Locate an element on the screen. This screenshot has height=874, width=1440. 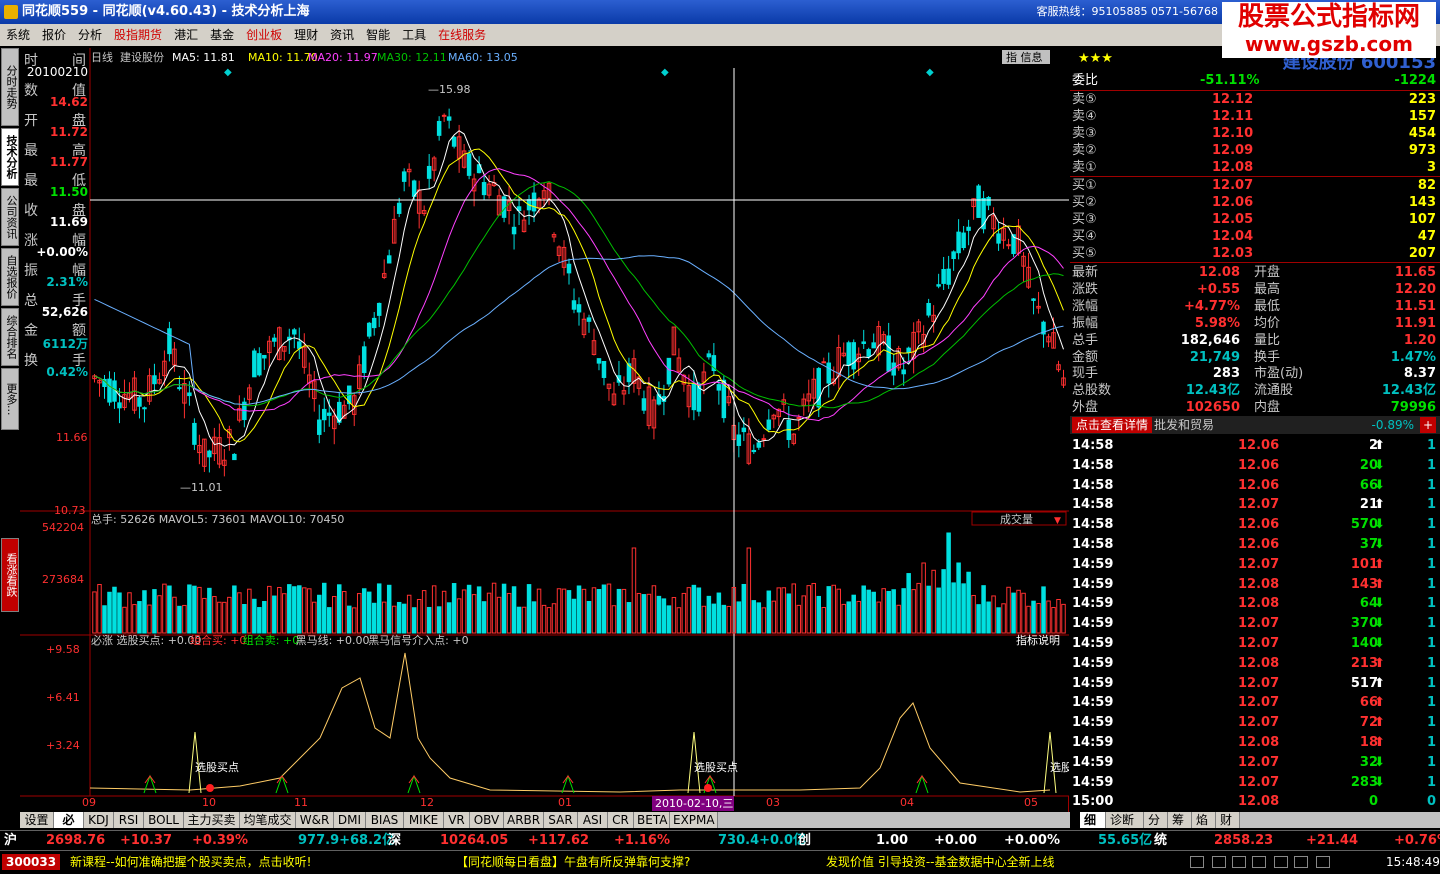
sell-row-0: 卖⑤ 12.12 223 is located at coordinates (1255, 99).